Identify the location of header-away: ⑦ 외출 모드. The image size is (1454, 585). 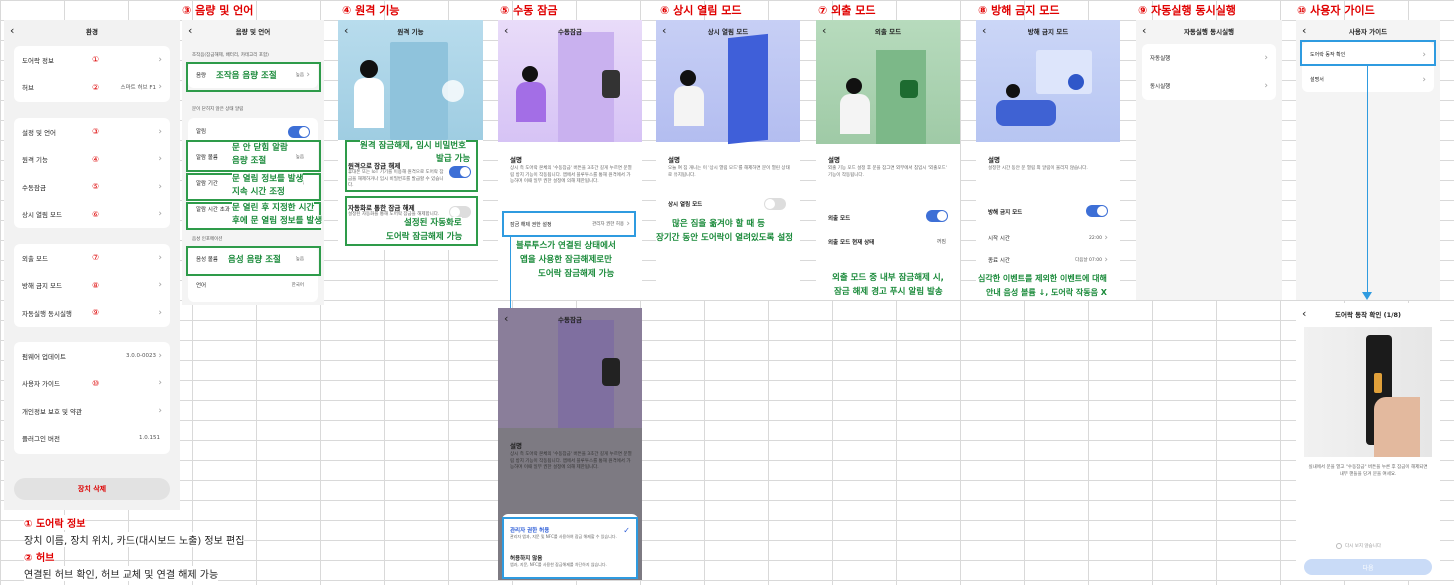
(847, 10).